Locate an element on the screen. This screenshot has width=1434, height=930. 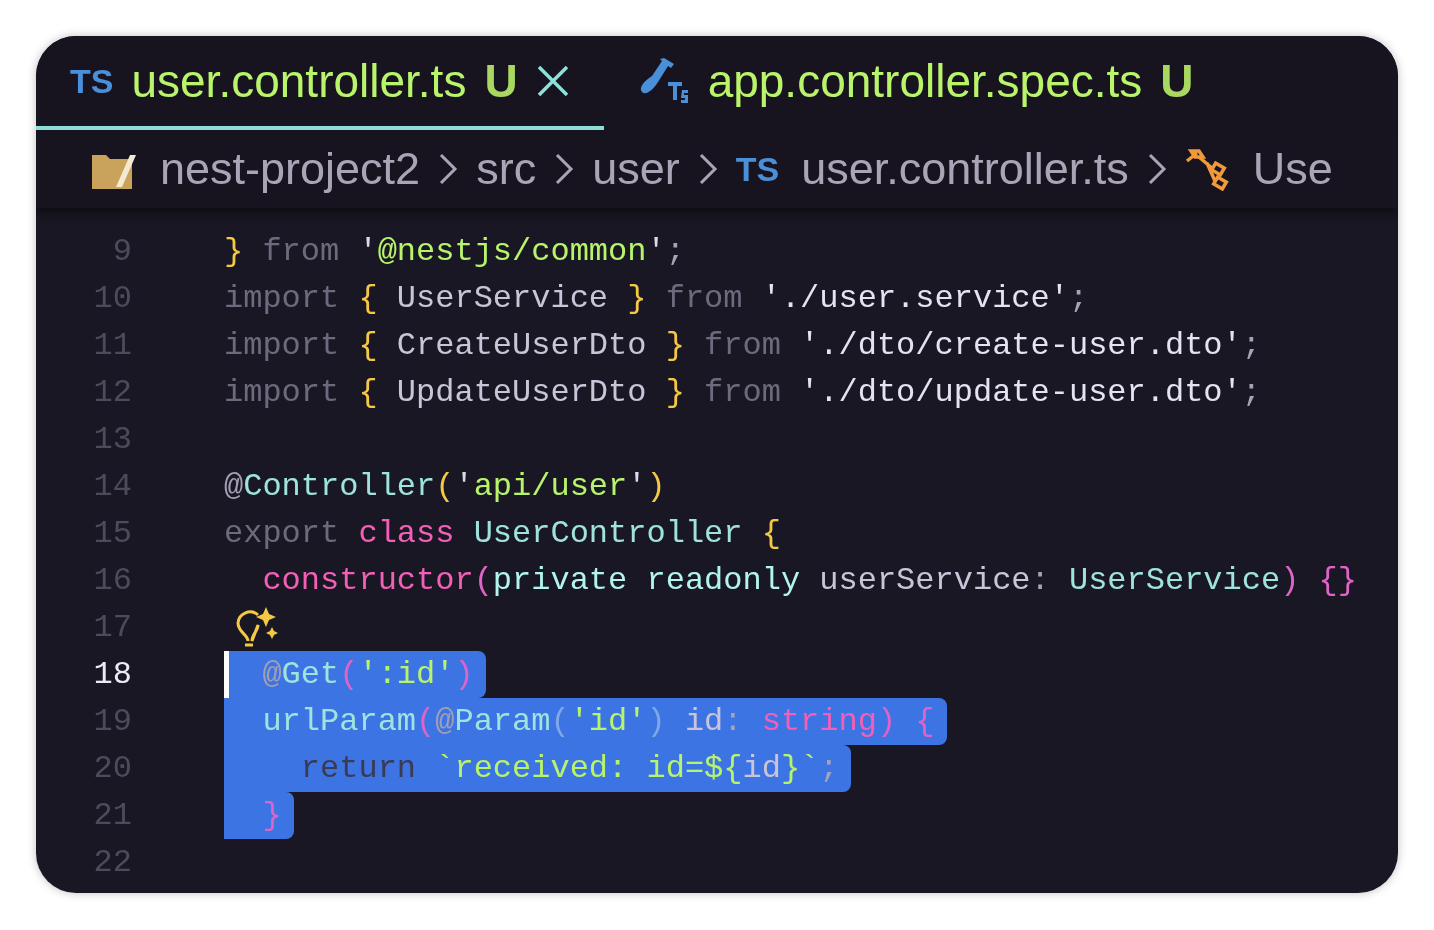
line-number: 10 is located at coordinates (112, 299).